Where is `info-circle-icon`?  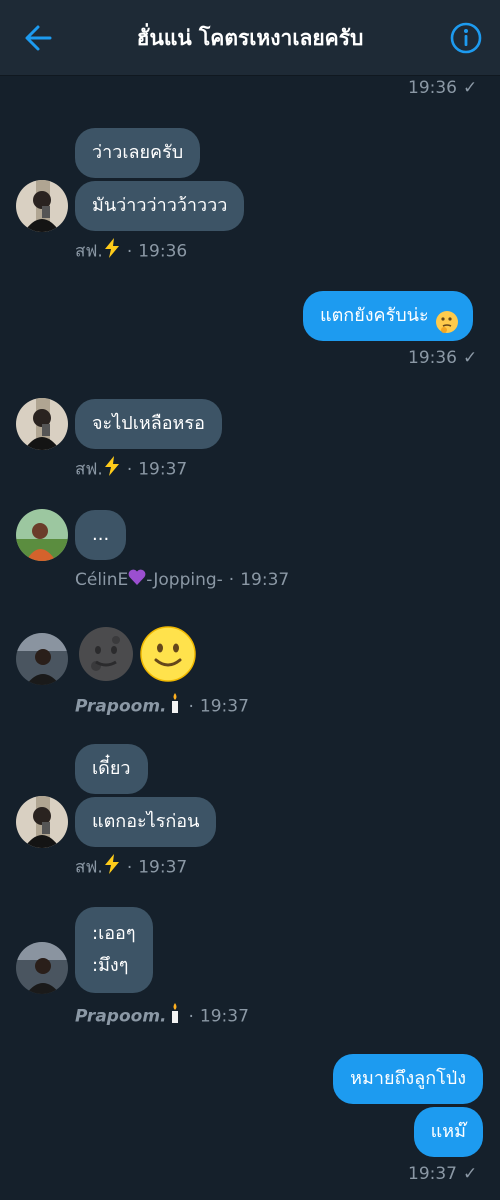 info-circle-icon is located at coordinates (466, 38).